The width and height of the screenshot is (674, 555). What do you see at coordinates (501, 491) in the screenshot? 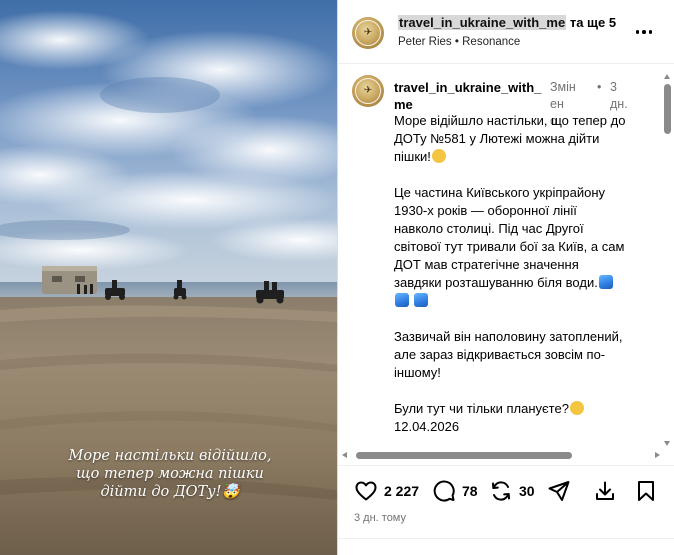
I see `repost-icon` at bounding box center [501, 491].